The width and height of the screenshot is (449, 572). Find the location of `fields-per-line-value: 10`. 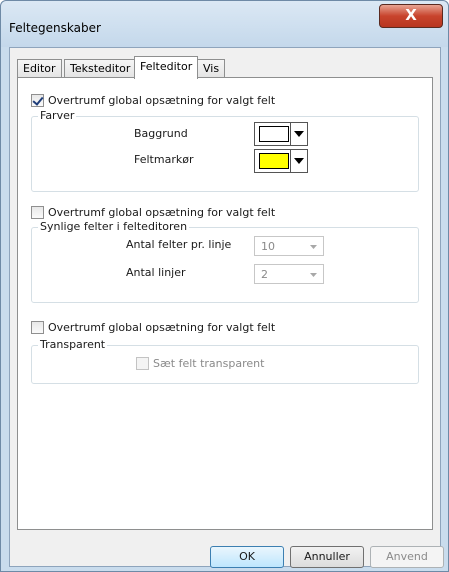

fields-per-line-value: 10 is located at coordinates (268, 246).